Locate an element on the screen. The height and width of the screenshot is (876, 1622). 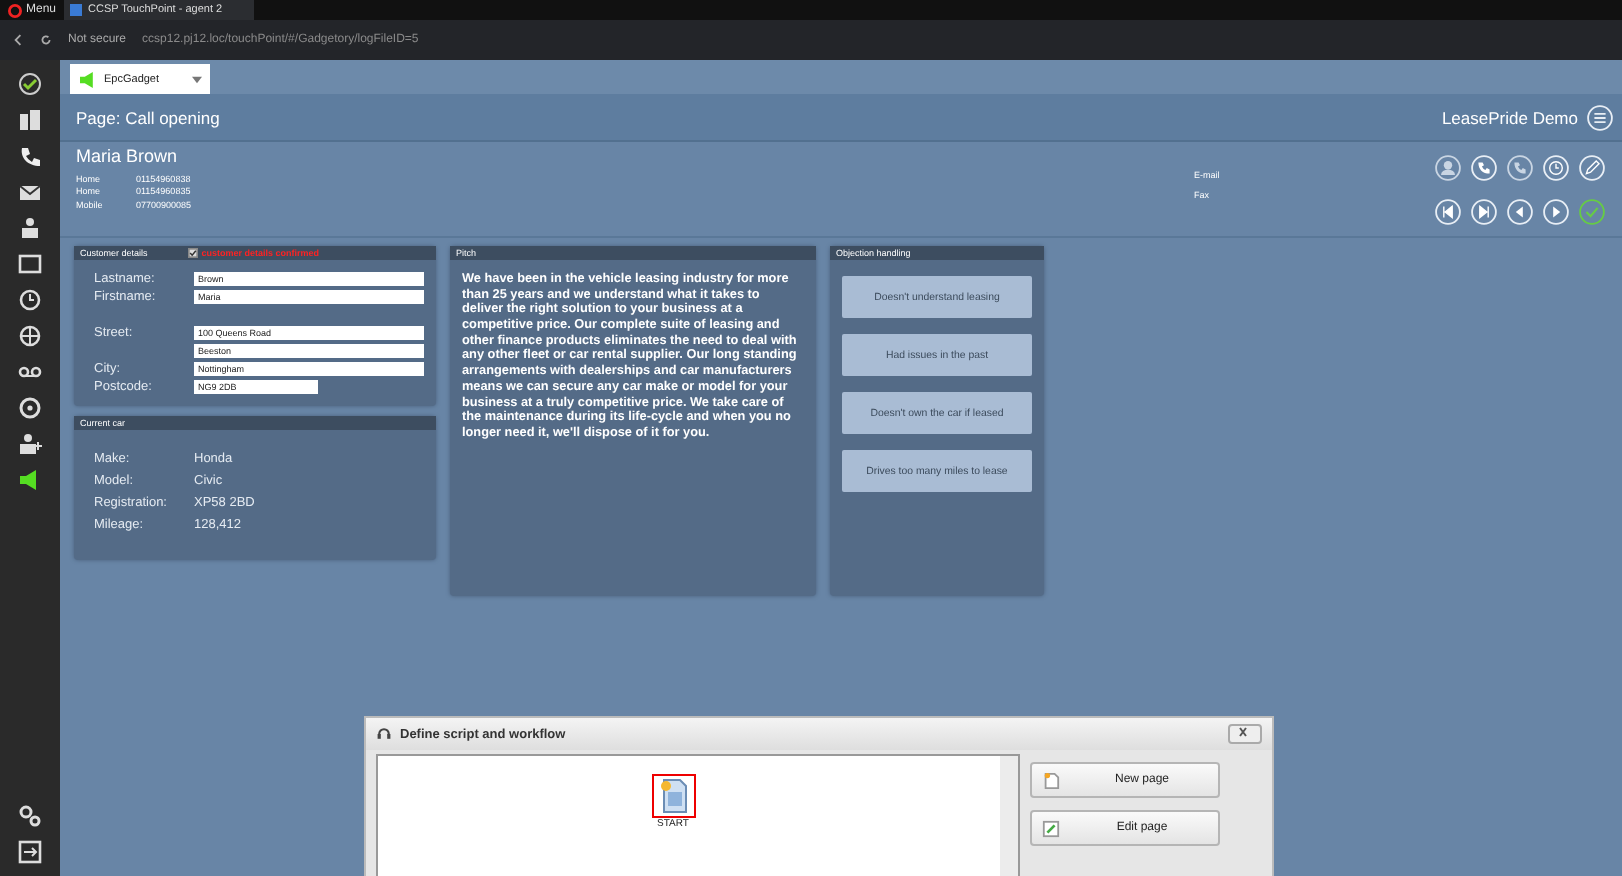
phone-icon is located at coordinates (30, 156).